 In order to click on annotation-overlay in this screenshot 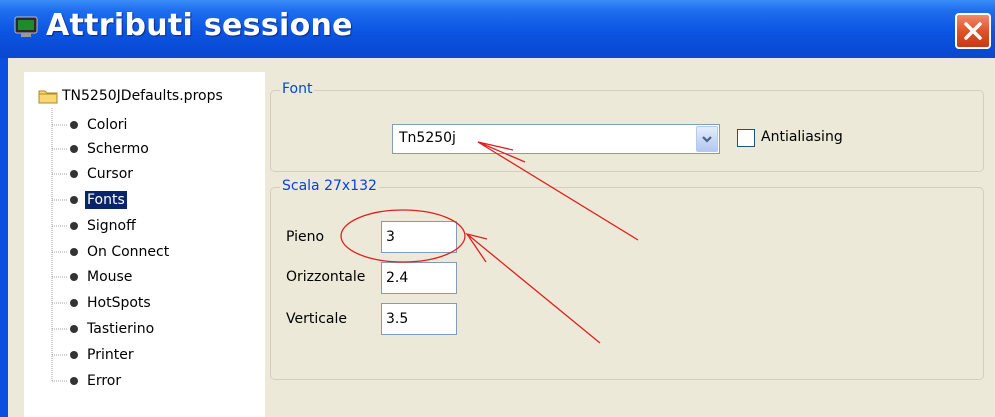, I will do `click(489, 242)`.